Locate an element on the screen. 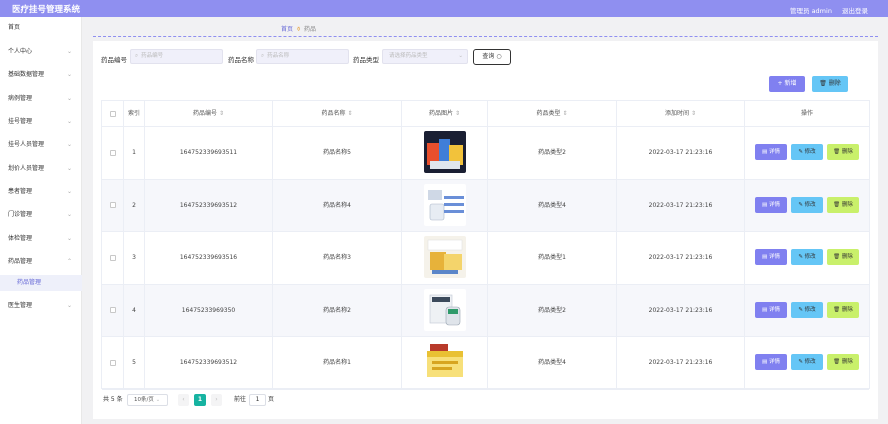 The width and height of the screenshot is (888, 424). cell-type: 药品类型2 is located at coordinates (552, 310).